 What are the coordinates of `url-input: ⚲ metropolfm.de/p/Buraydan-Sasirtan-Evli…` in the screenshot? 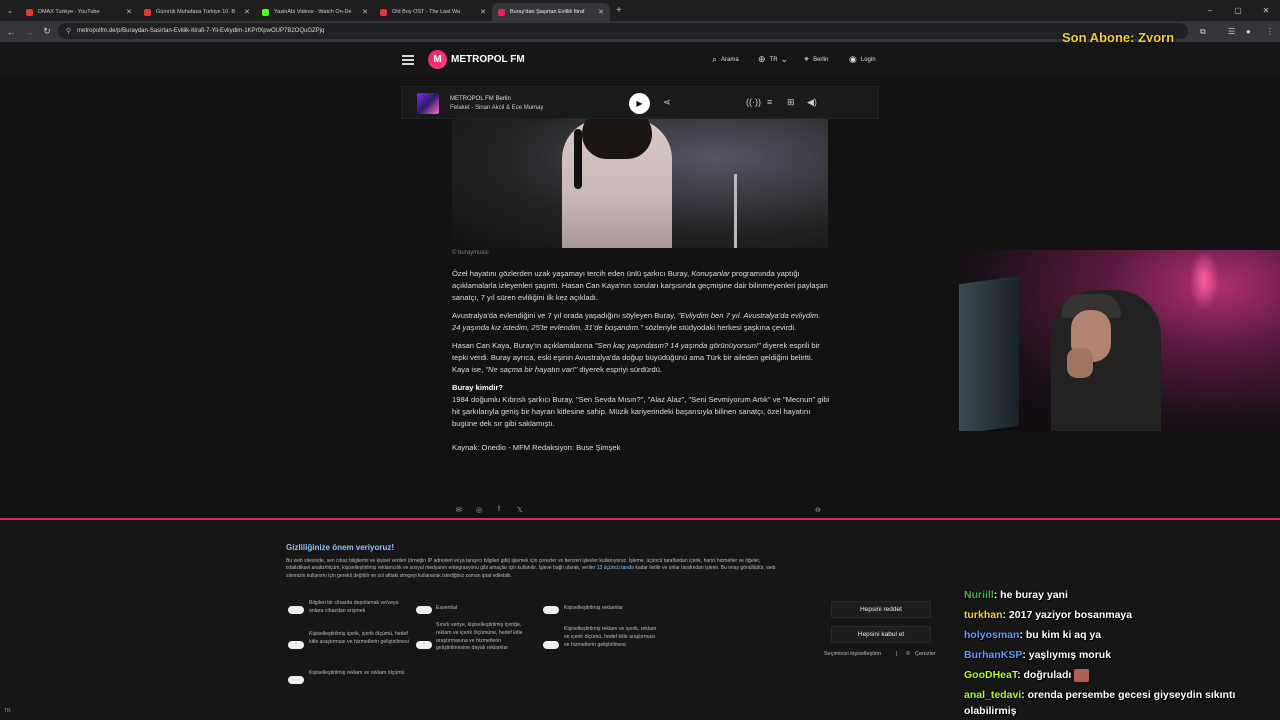 It's located at (623, 31).